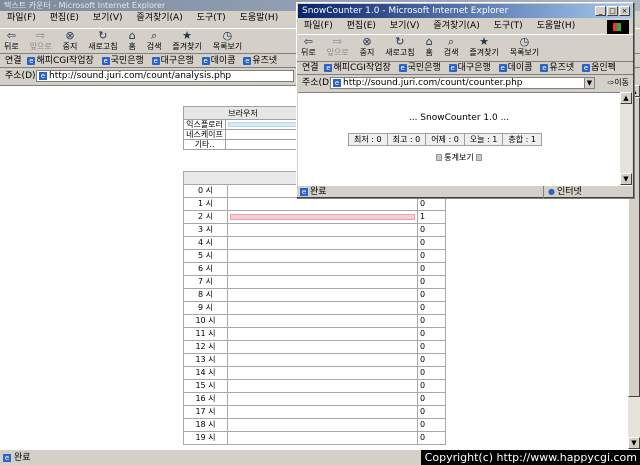 Image resolution: width=640 pixels, height=465 pixels. I want to click on hour-row: 15 시 0, so click(314, 386).